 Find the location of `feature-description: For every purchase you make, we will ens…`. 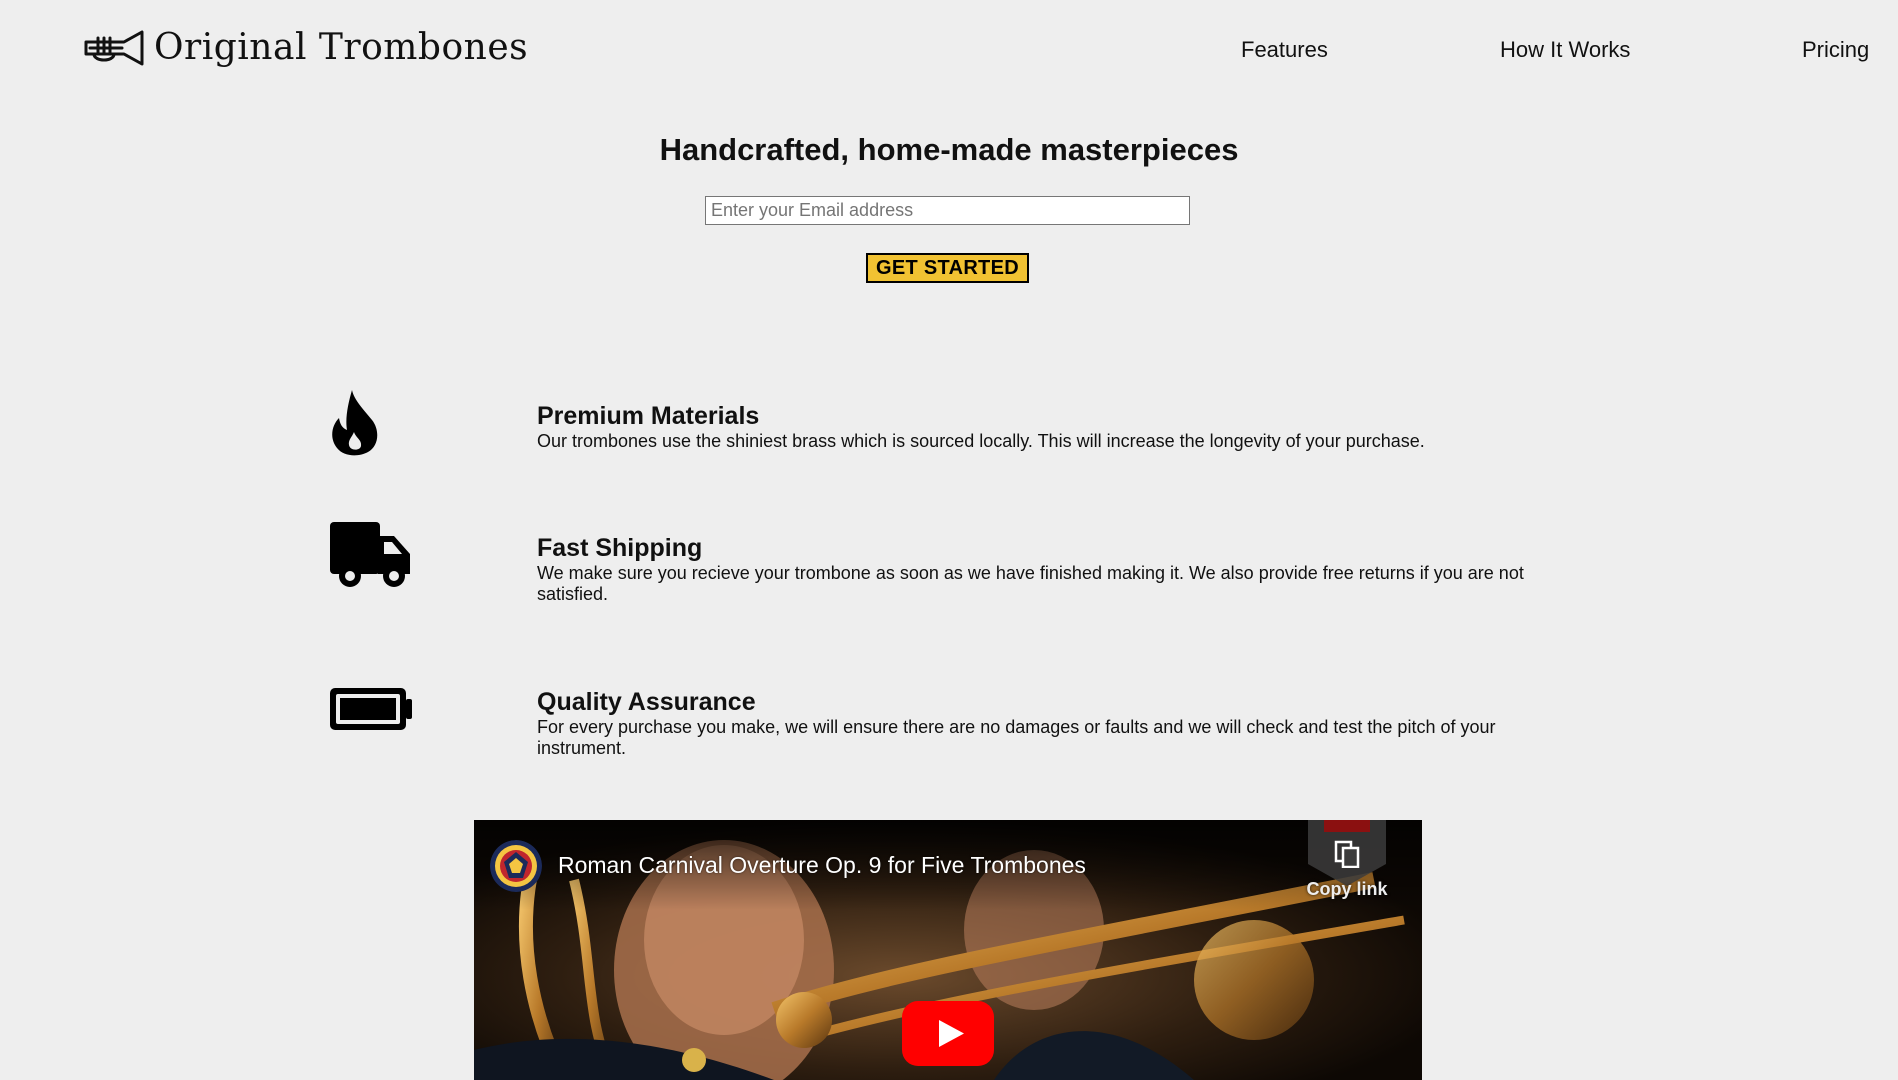

feature-description: For every purchase you make, we will ens… is located at coordinates (1016, 737).